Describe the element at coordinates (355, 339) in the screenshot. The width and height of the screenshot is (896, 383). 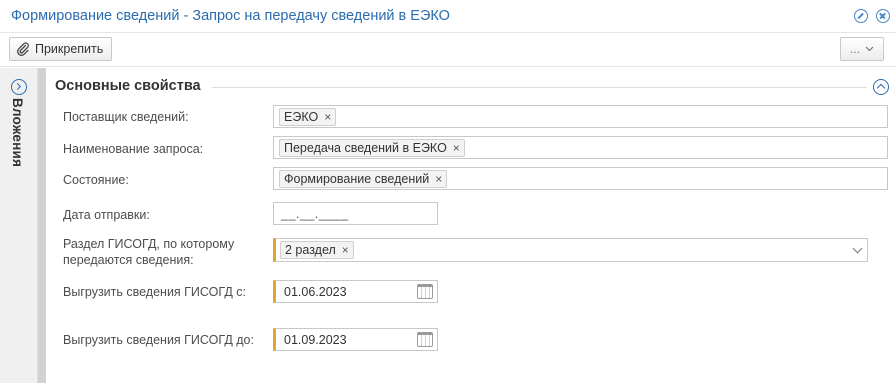
I see `export-to-date-input: 01.09.2023` at that location.